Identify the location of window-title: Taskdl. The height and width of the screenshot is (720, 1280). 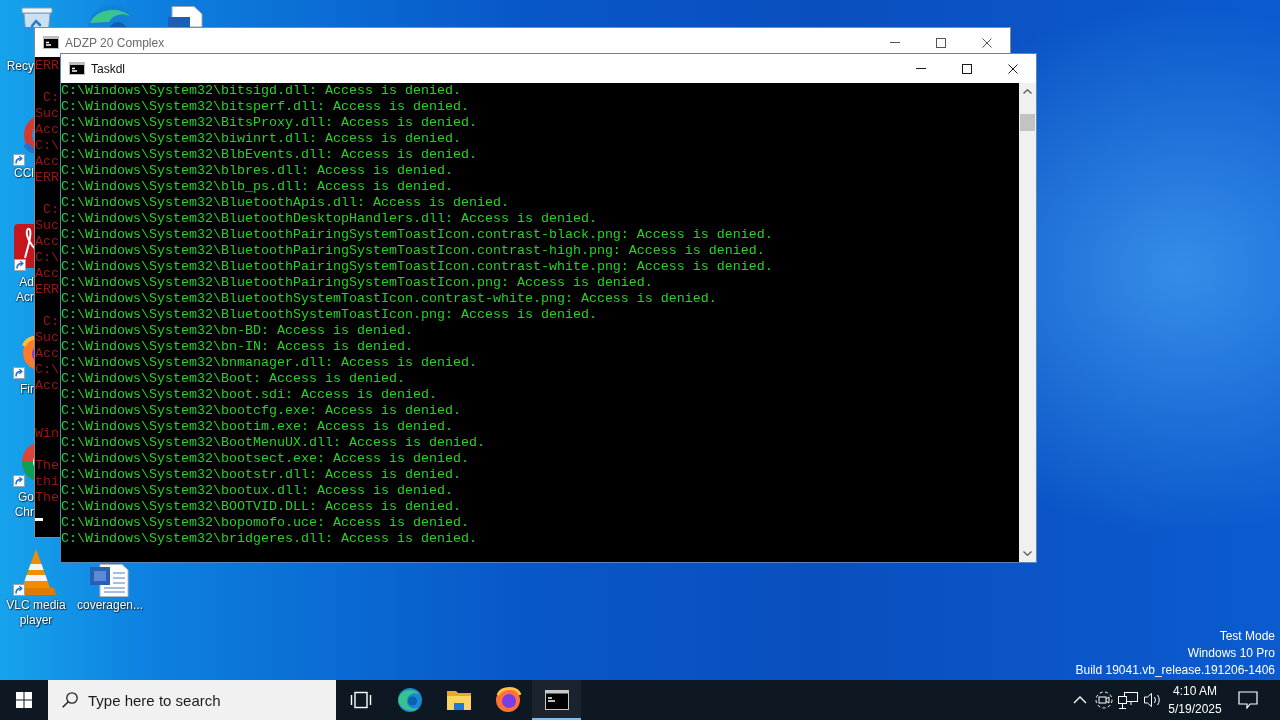
(108, 68).